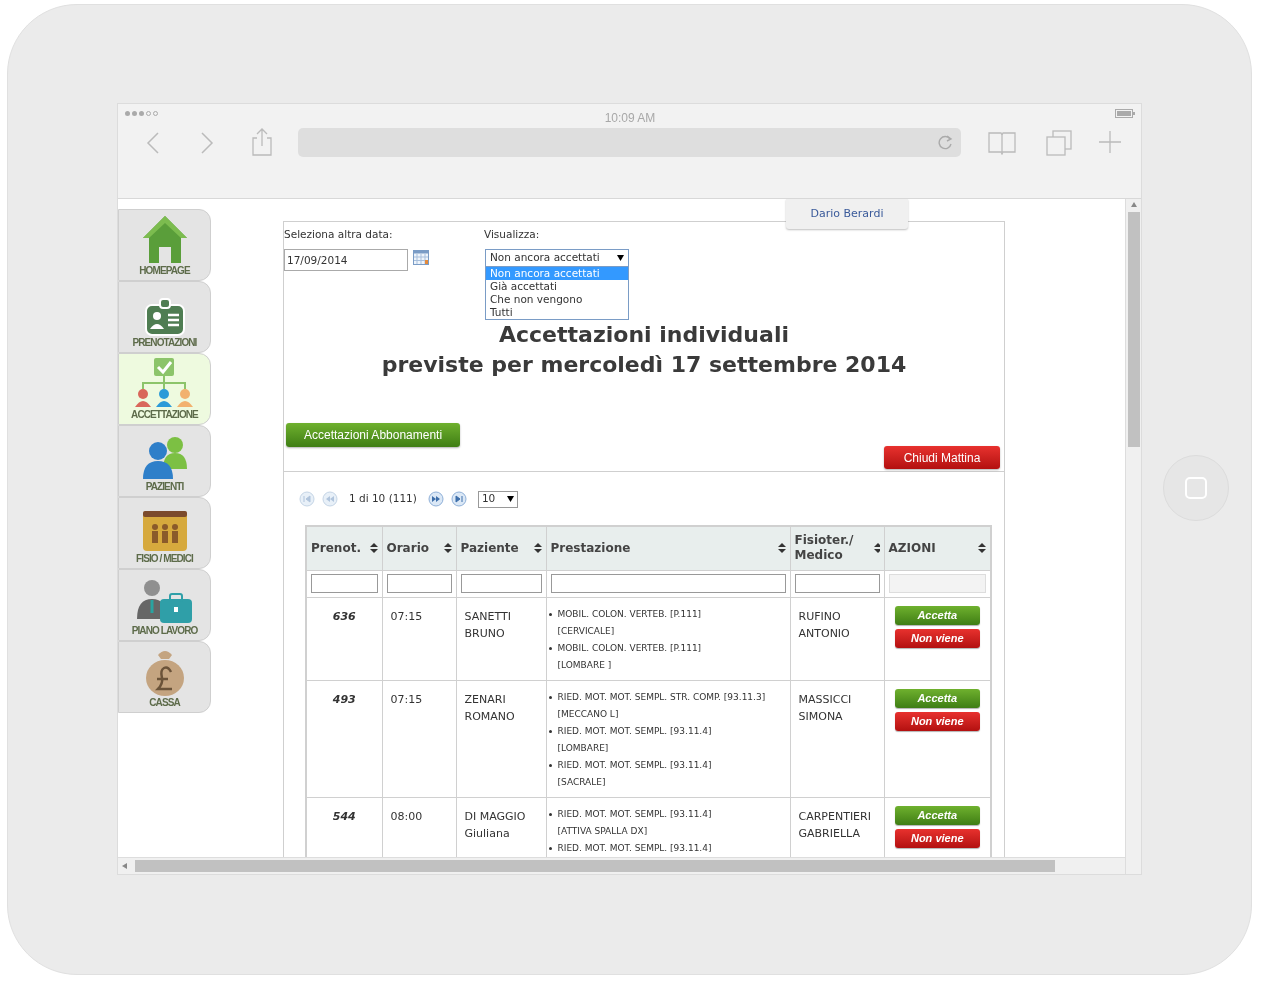 This screenshot has height=982, width=1261. What do you see at coordinates (512, 234) in the screenshot?
I see `view-label: Visualizza:` at bounding box center [512, 234].